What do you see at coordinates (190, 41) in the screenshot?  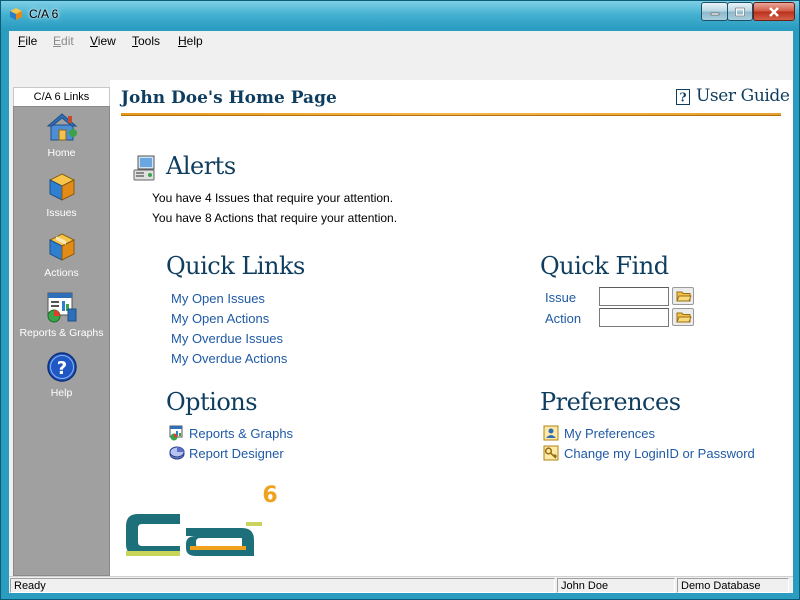 I see `menu-help: Help` at bounding box center [190, 41].